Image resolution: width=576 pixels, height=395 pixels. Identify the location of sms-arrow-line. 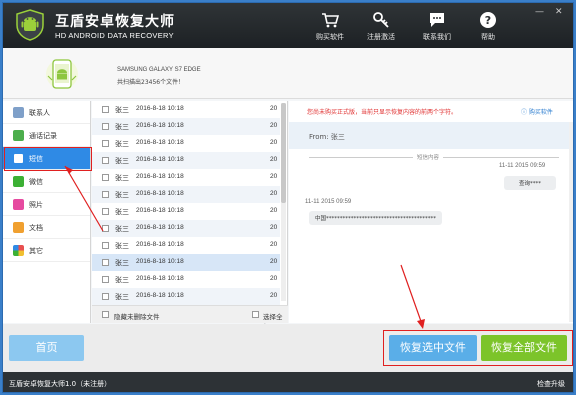
(84, 198).